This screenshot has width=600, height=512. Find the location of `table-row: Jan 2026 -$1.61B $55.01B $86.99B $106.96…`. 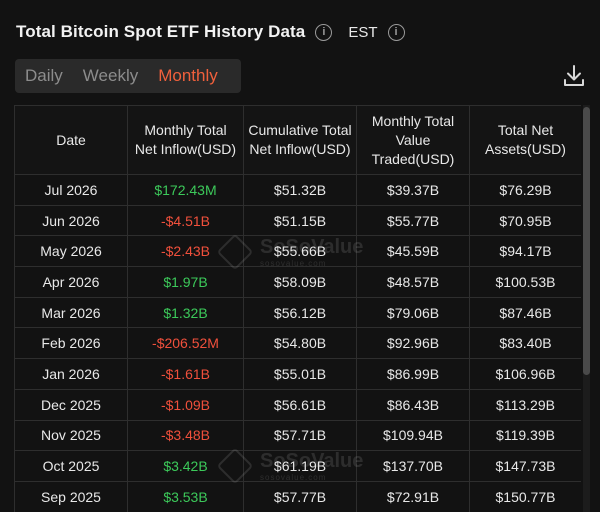

table-row: Jan 2026 -$1.61B $55.01B $86.99B $106.96… is located at coordinates (297, 374).